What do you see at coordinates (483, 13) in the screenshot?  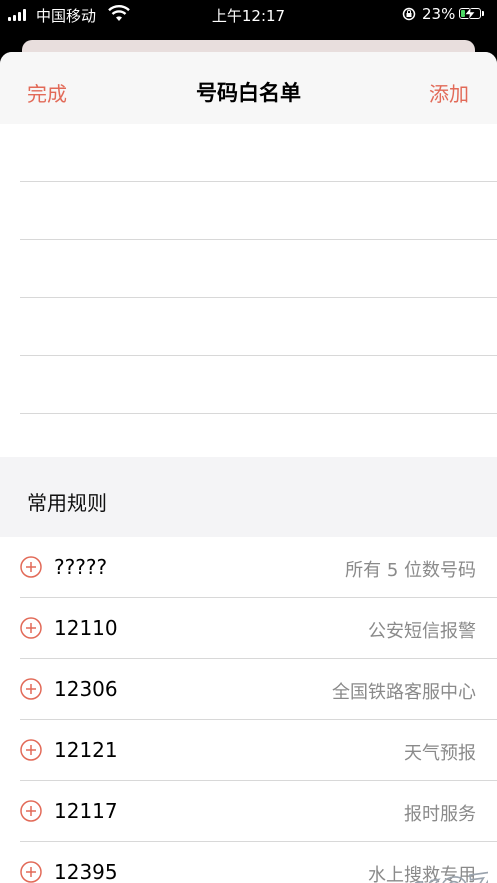 I see `battery-cap` at bounding box center [483, 13].